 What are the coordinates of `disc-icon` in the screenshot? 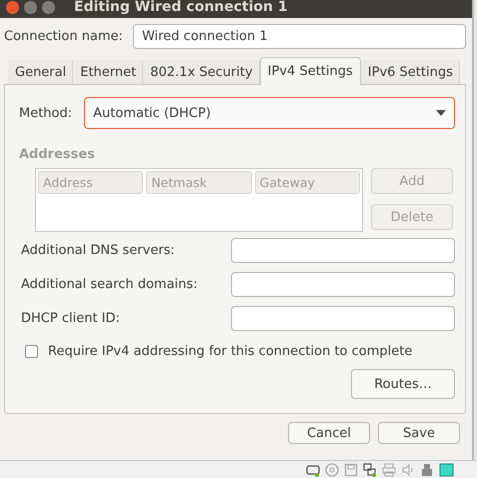 It's located at (332, 469).